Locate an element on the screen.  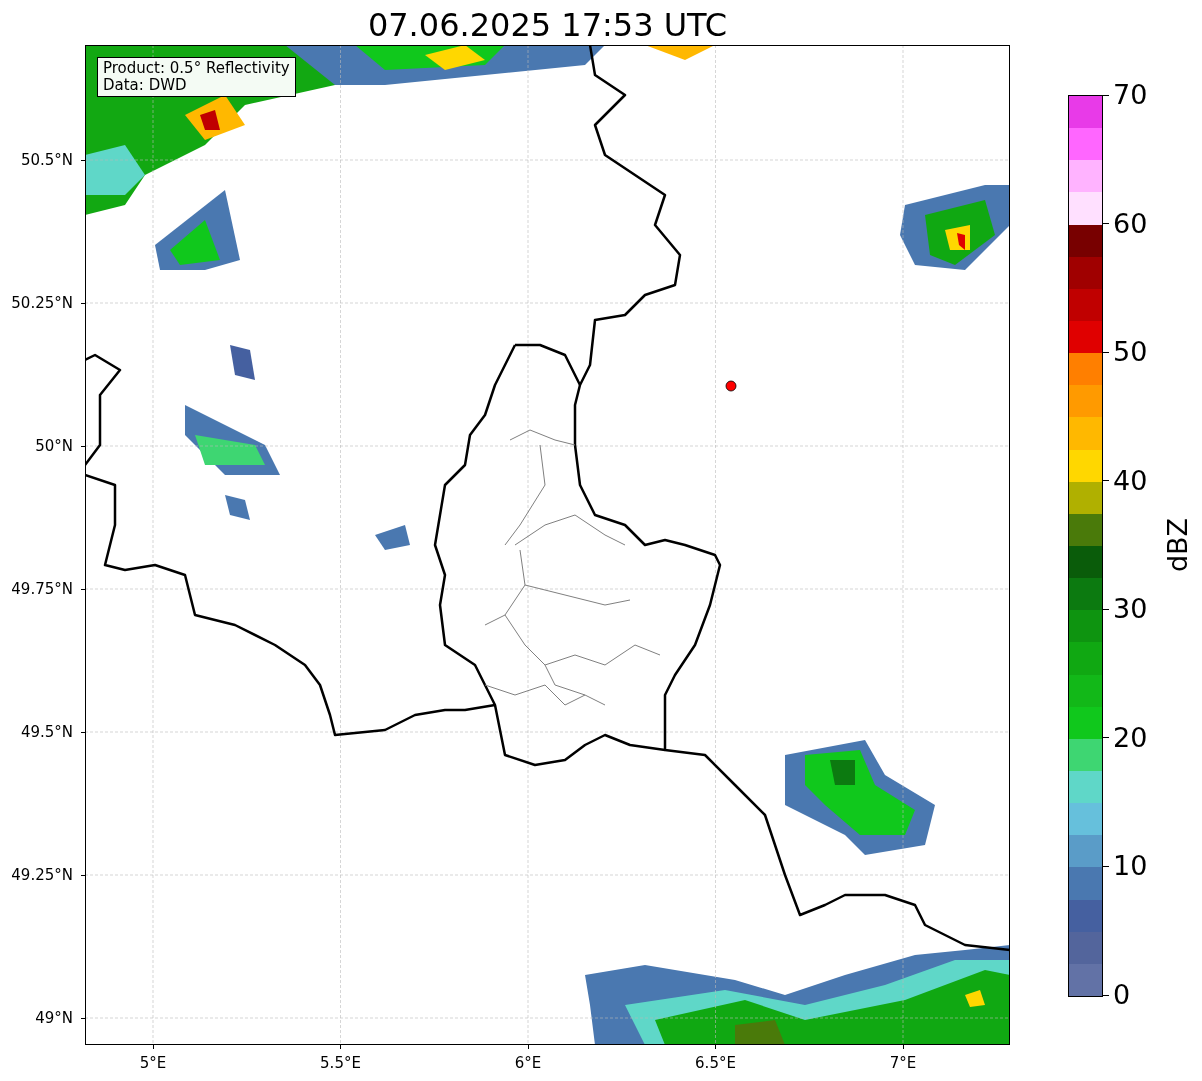
scale-tick-label: 60 is located at coordinates (1130, 223).